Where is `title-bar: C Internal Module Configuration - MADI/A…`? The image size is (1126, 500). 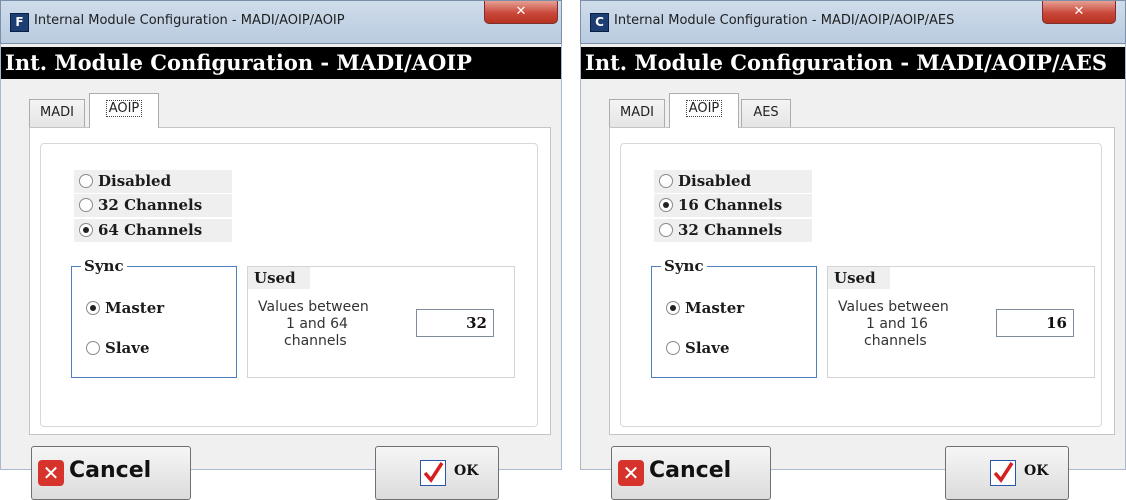 title-bar: C Internal Module Configuration - MADI/A… is located at coordinates (853, 22).